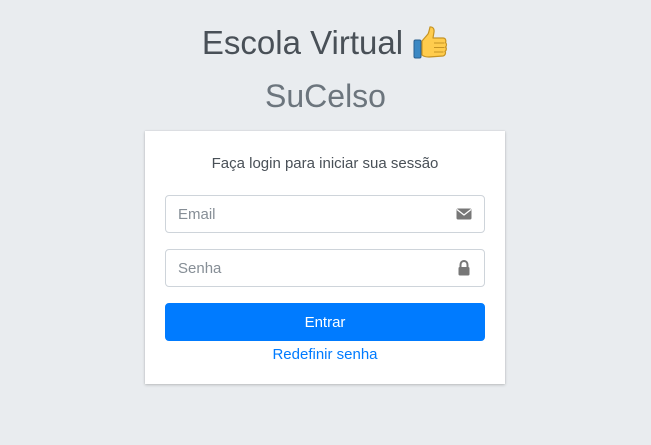 This screenshot has height=445, width=651. Describe the element at coordinates (302, 42) in the screenshot. I see `brand-title-text: Escola Virtual` at that location.